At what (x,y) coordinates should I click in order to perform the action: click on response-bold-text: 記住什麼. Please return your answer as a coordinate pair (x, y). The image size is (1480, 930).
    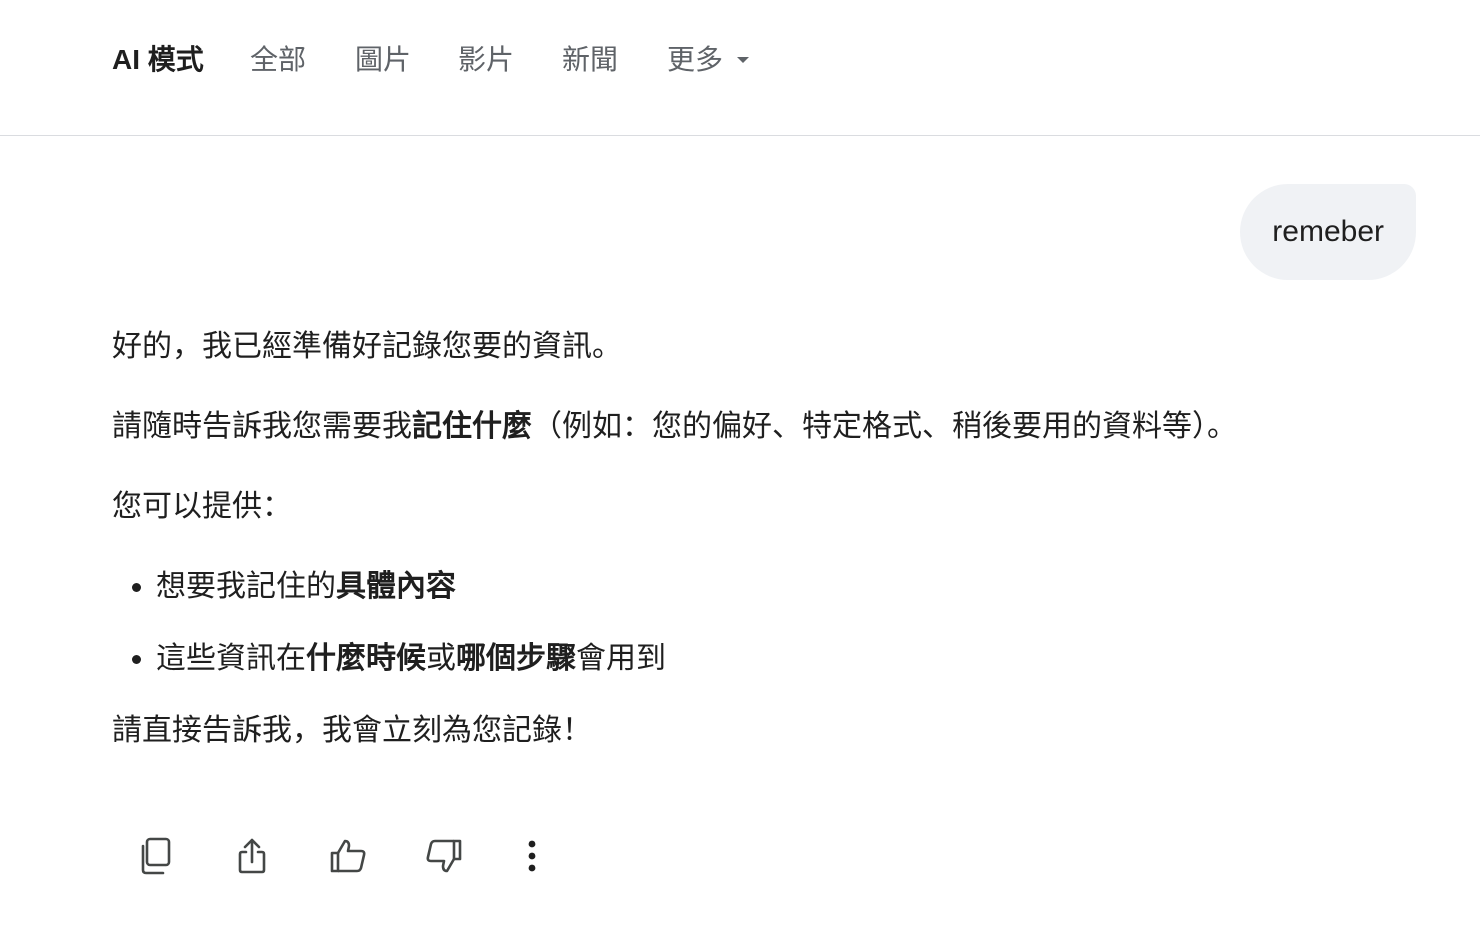
    Looking at the image, I should click on (472, 426).